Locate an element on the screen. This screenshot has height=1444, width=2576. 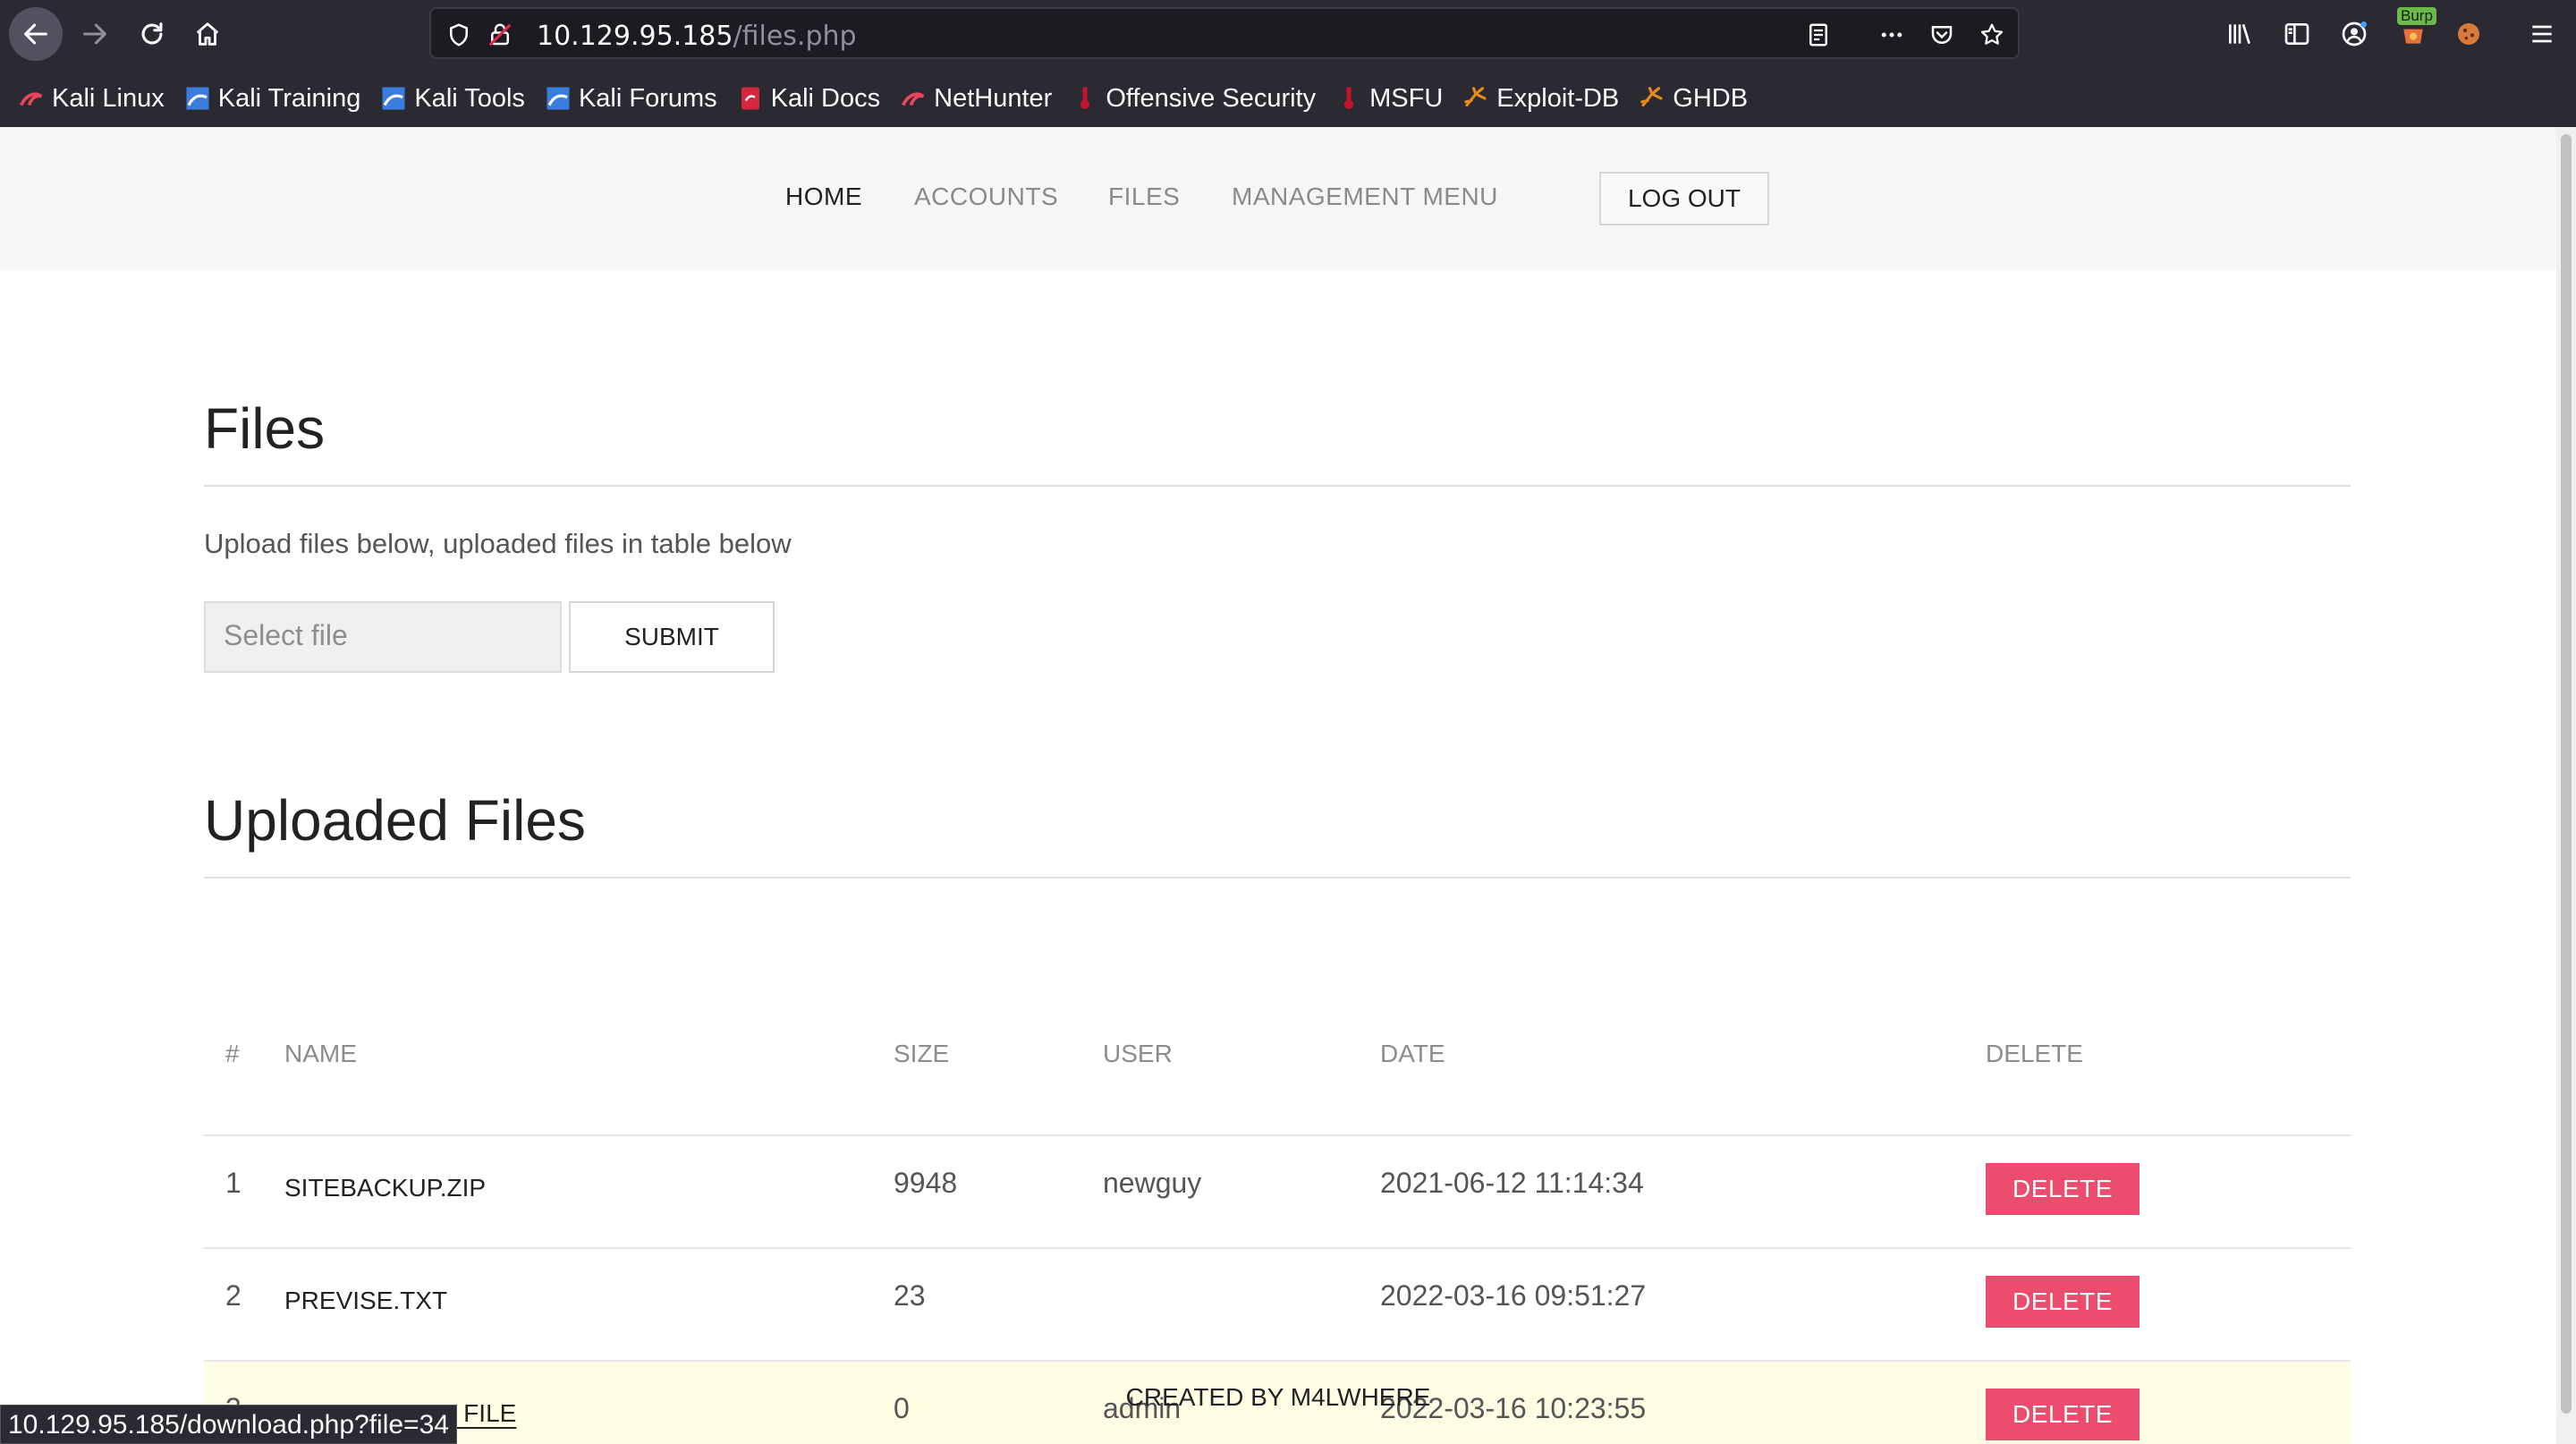
bookmark-label: Kali Tools is located at coordinates (469, 98).